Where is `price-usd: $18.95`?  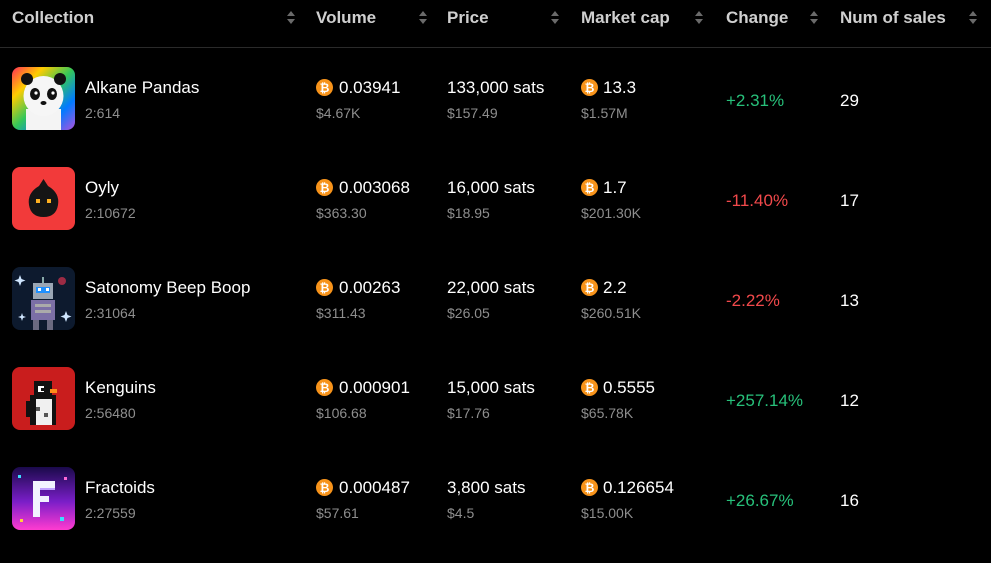 price-usd: $18.95 is located at coordinates (468, 213).